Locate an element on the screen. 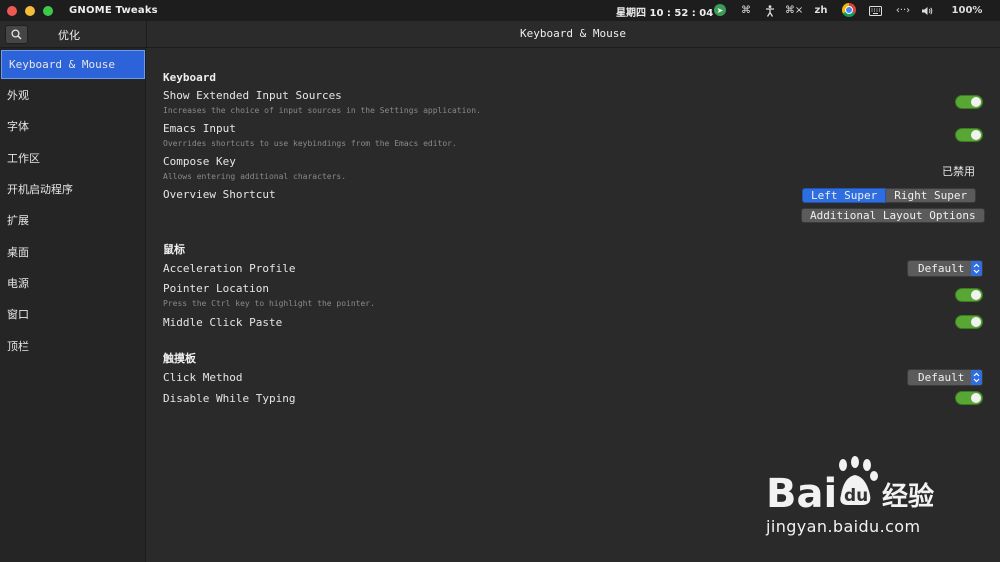  search-icon is located at coordinates (16, 34).